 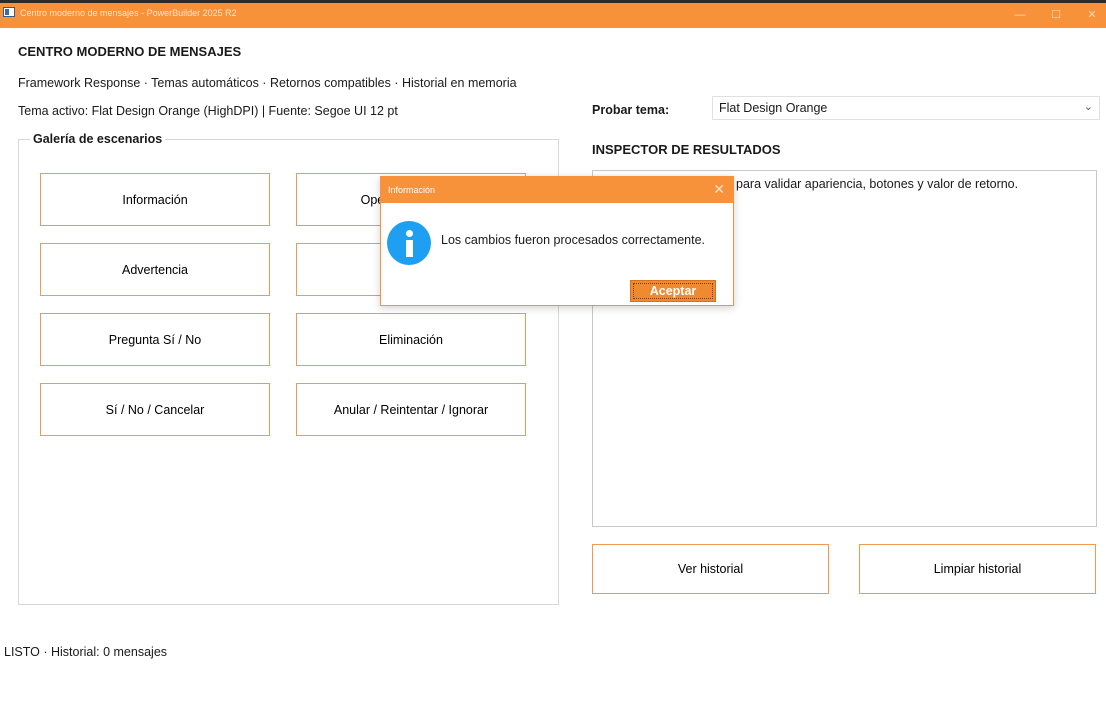 I want to click on yes-no-cancel-button: Sí / No / Cancelar, so click(x=155, y=409).